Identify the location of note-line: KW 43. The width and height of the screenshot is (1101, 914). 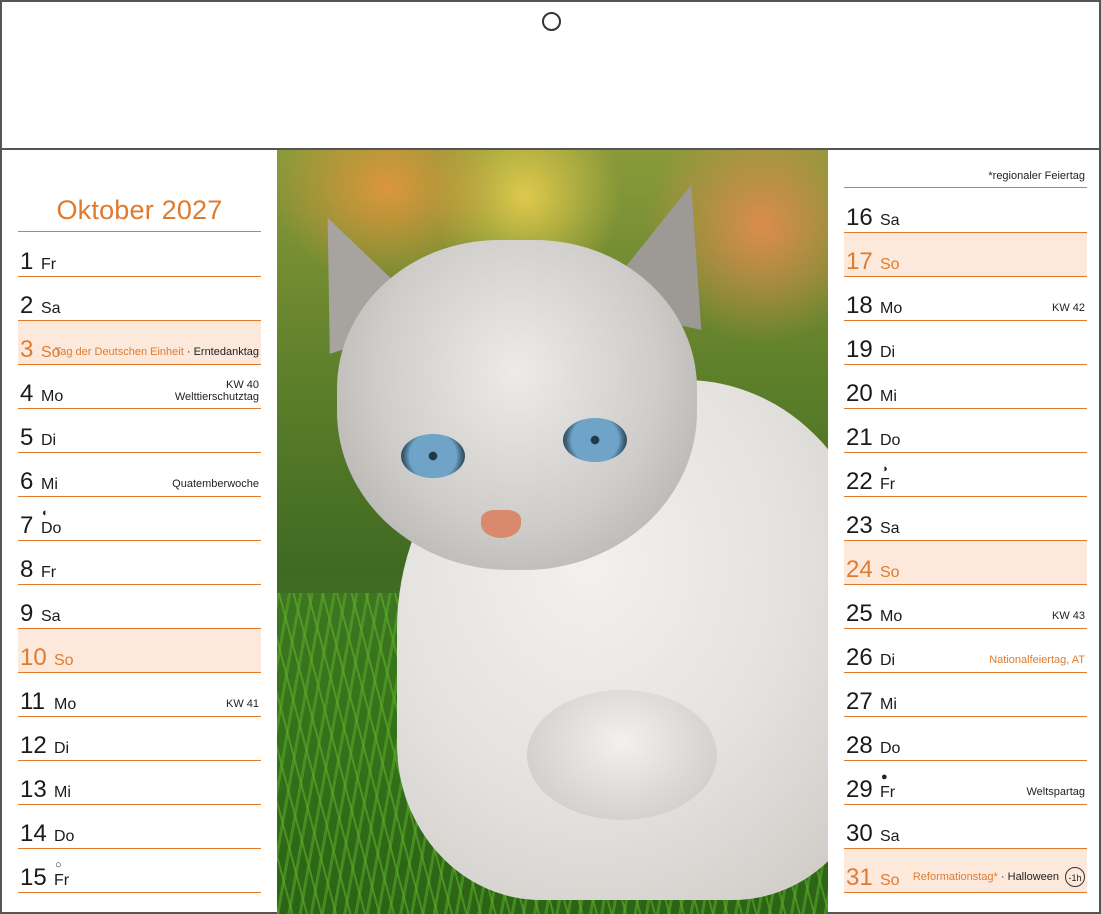
(1068, 616).